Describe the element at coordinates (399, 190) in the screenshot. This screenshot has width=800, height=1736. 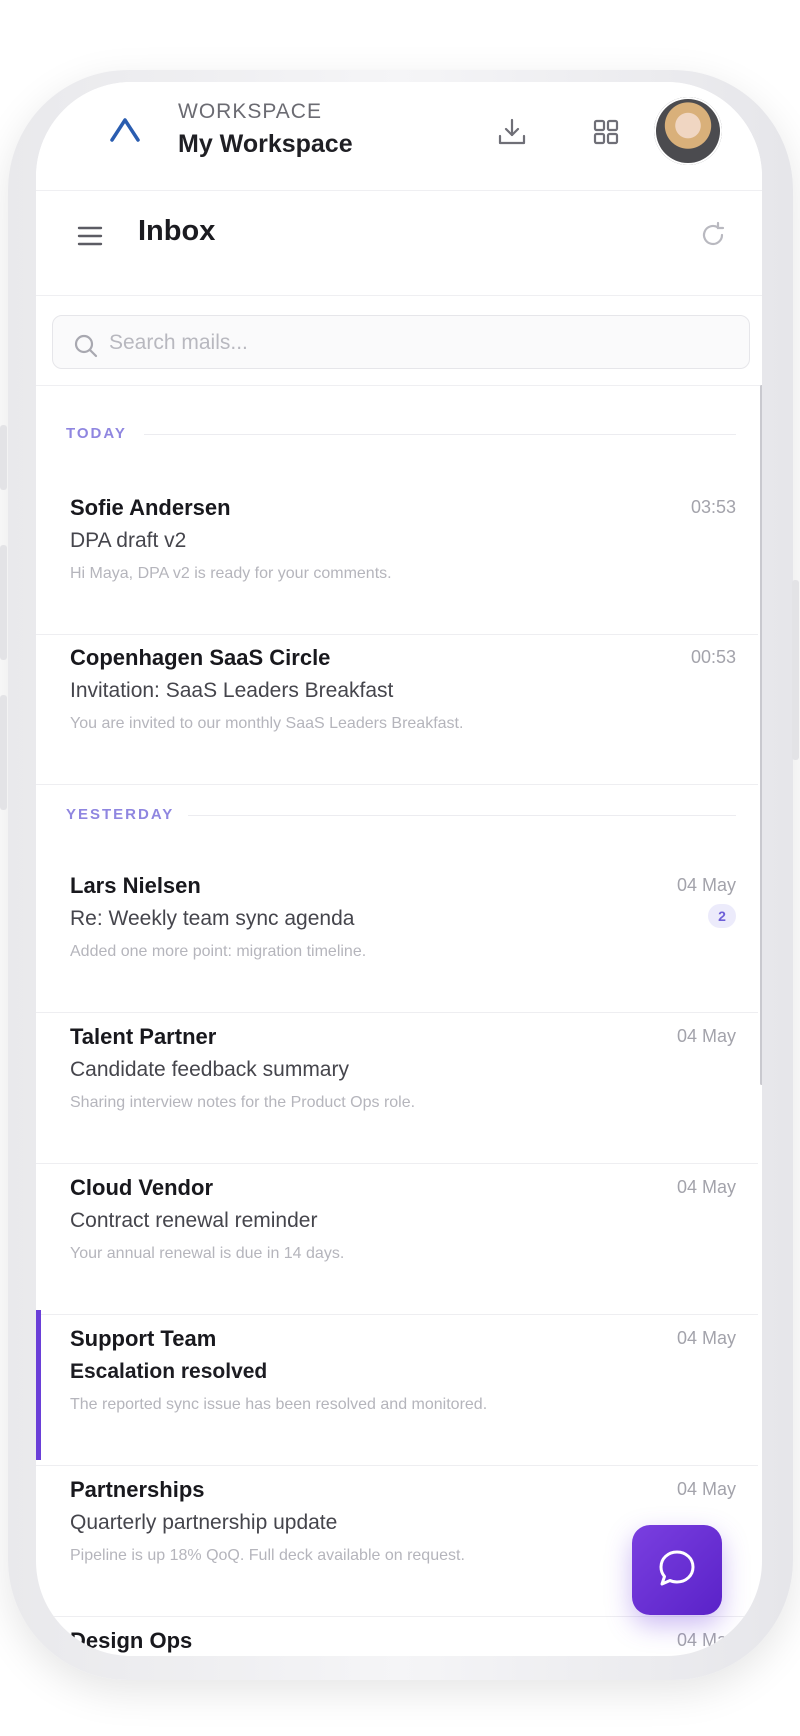
I see `header-divider` at that location.